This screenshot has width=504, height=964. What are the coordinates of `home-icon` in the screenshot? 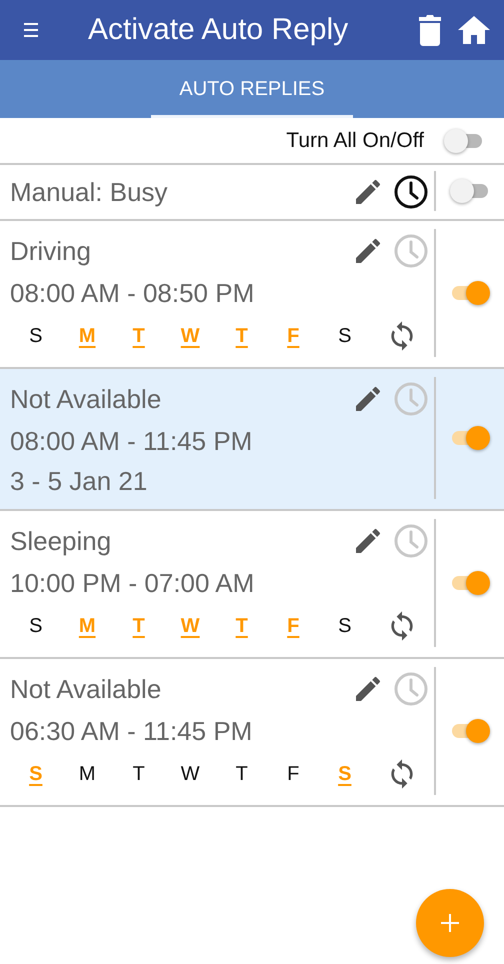 It's located at (474, 30).